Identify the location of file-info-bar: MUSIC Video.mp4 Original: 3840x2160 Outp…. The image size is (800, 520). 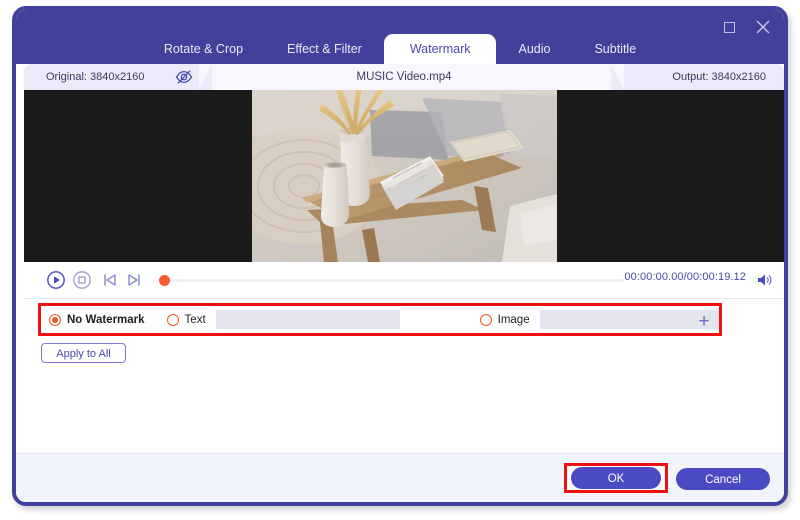
(404, 77).